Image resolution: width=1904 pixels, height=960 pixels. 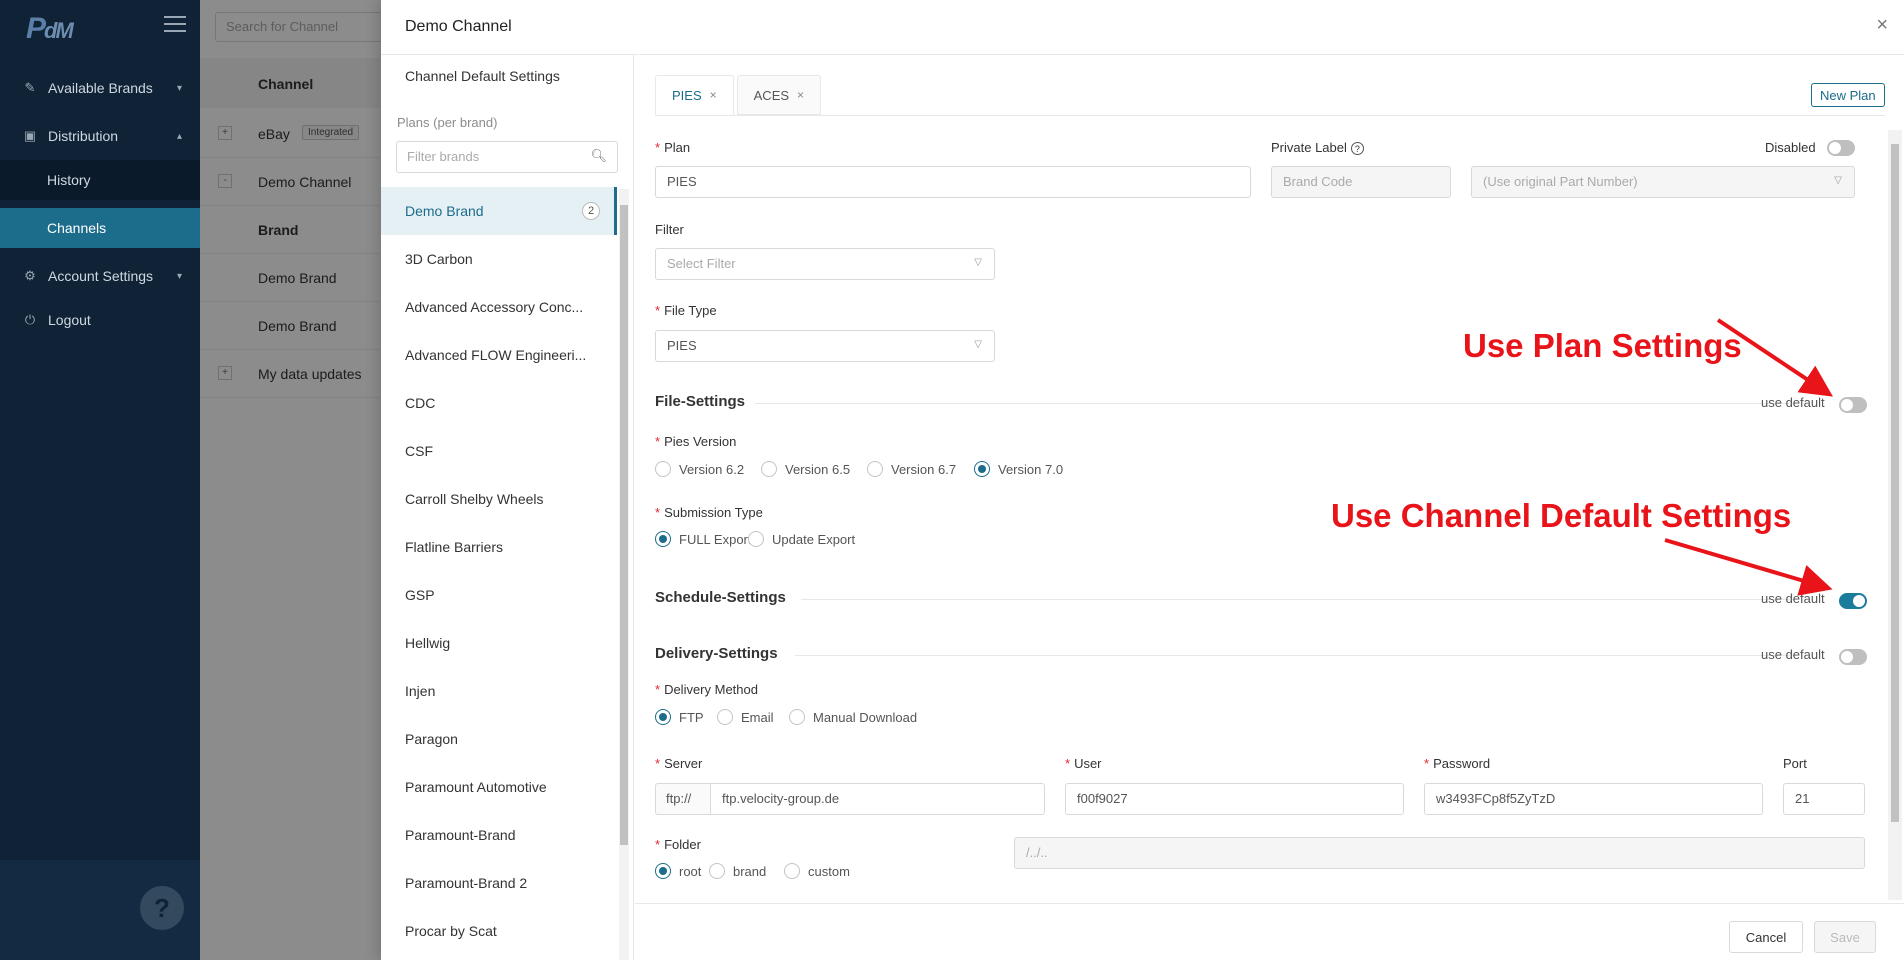 I want to click on brand-label: Demo Brand, so click(x=444, y=211).